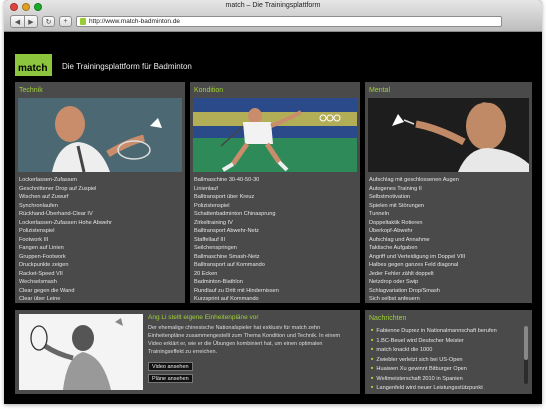  What do you see at coordinates (526, 343) in the screenshot?
I see `scrollbar-thumb` at bounding box center [526, 343].